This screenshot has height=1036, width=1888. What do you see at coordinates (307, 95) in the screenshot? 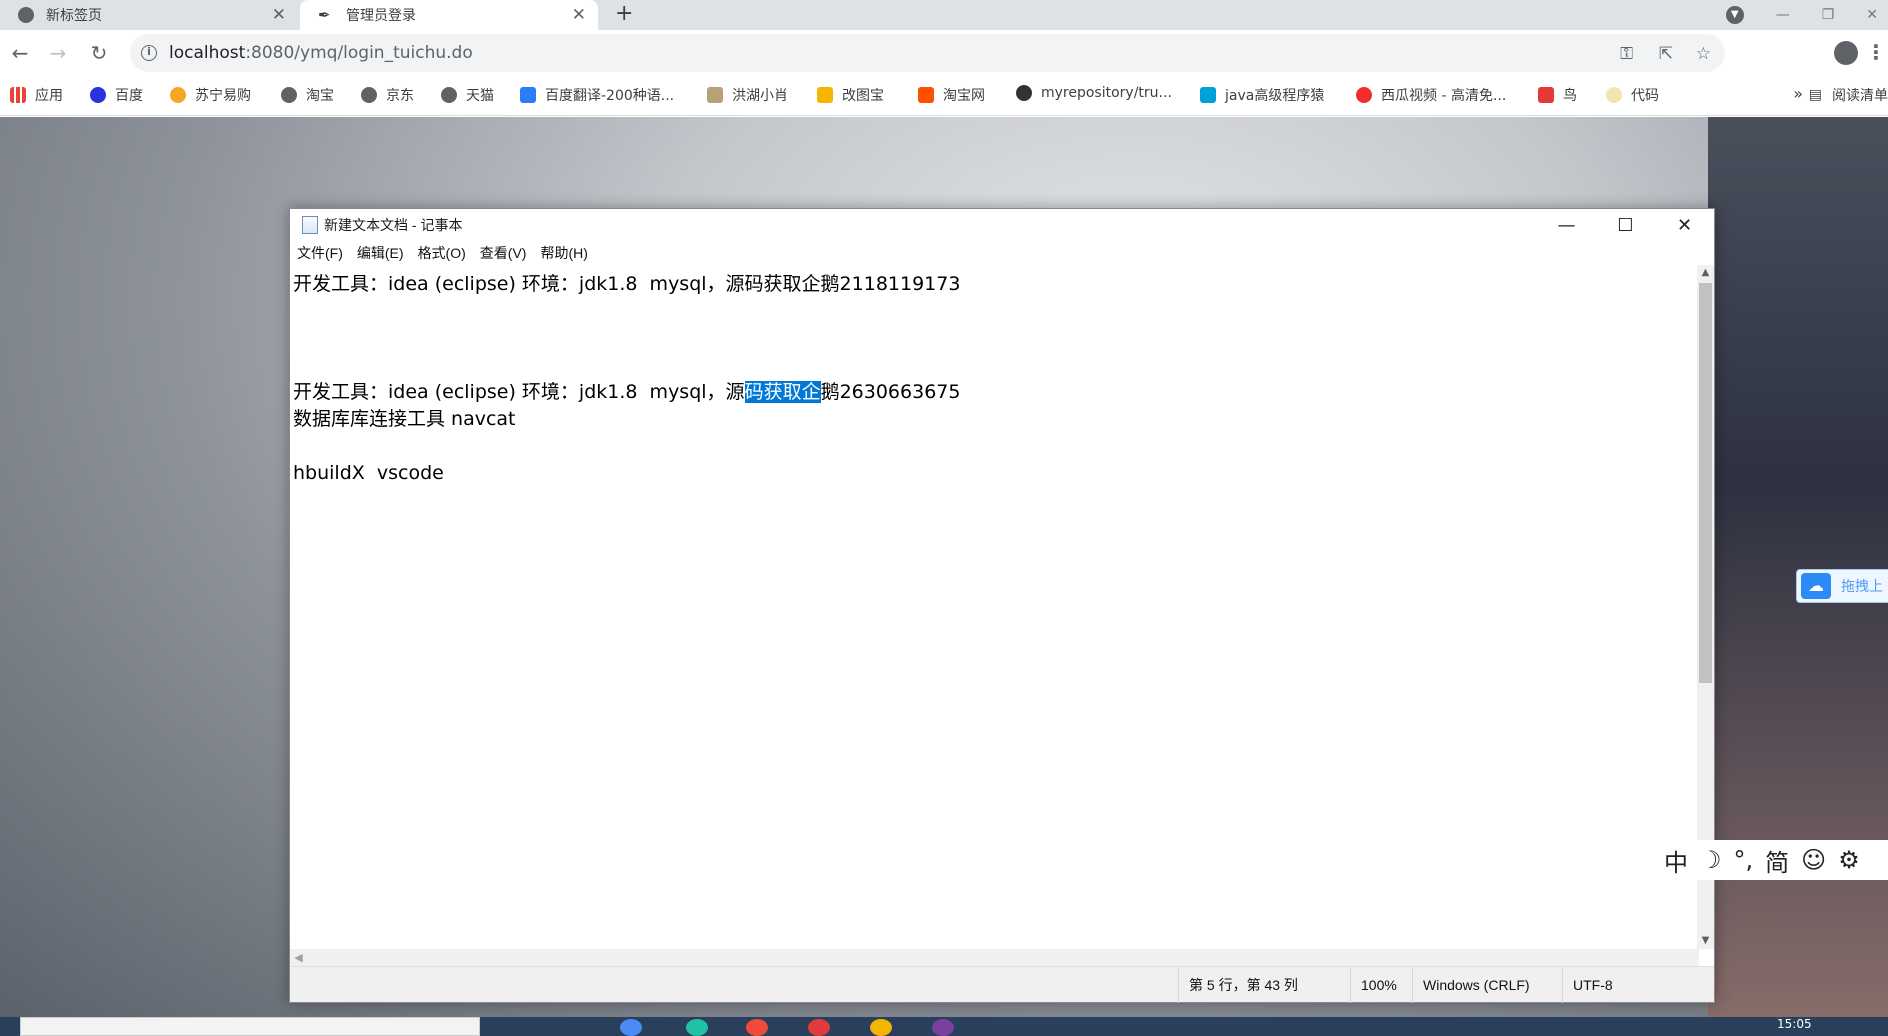
I see `bookmark-taobao: 淘宝` at bounding box center [307, 95].